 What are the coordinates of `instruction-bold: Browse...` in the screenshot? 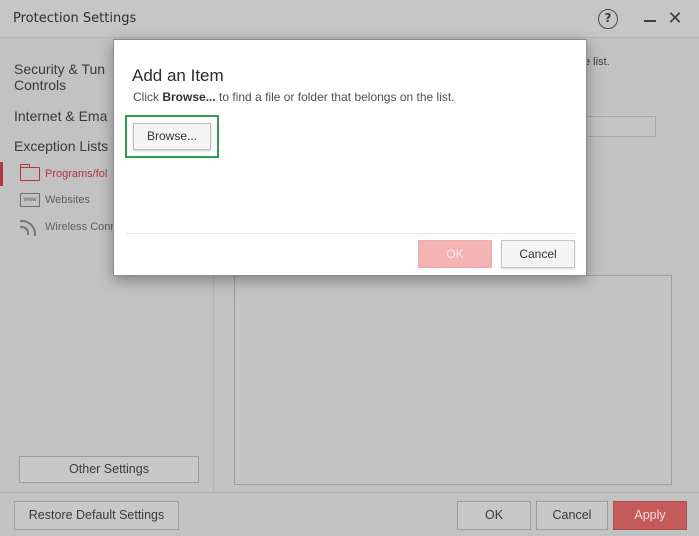 It's located at (189, 97).